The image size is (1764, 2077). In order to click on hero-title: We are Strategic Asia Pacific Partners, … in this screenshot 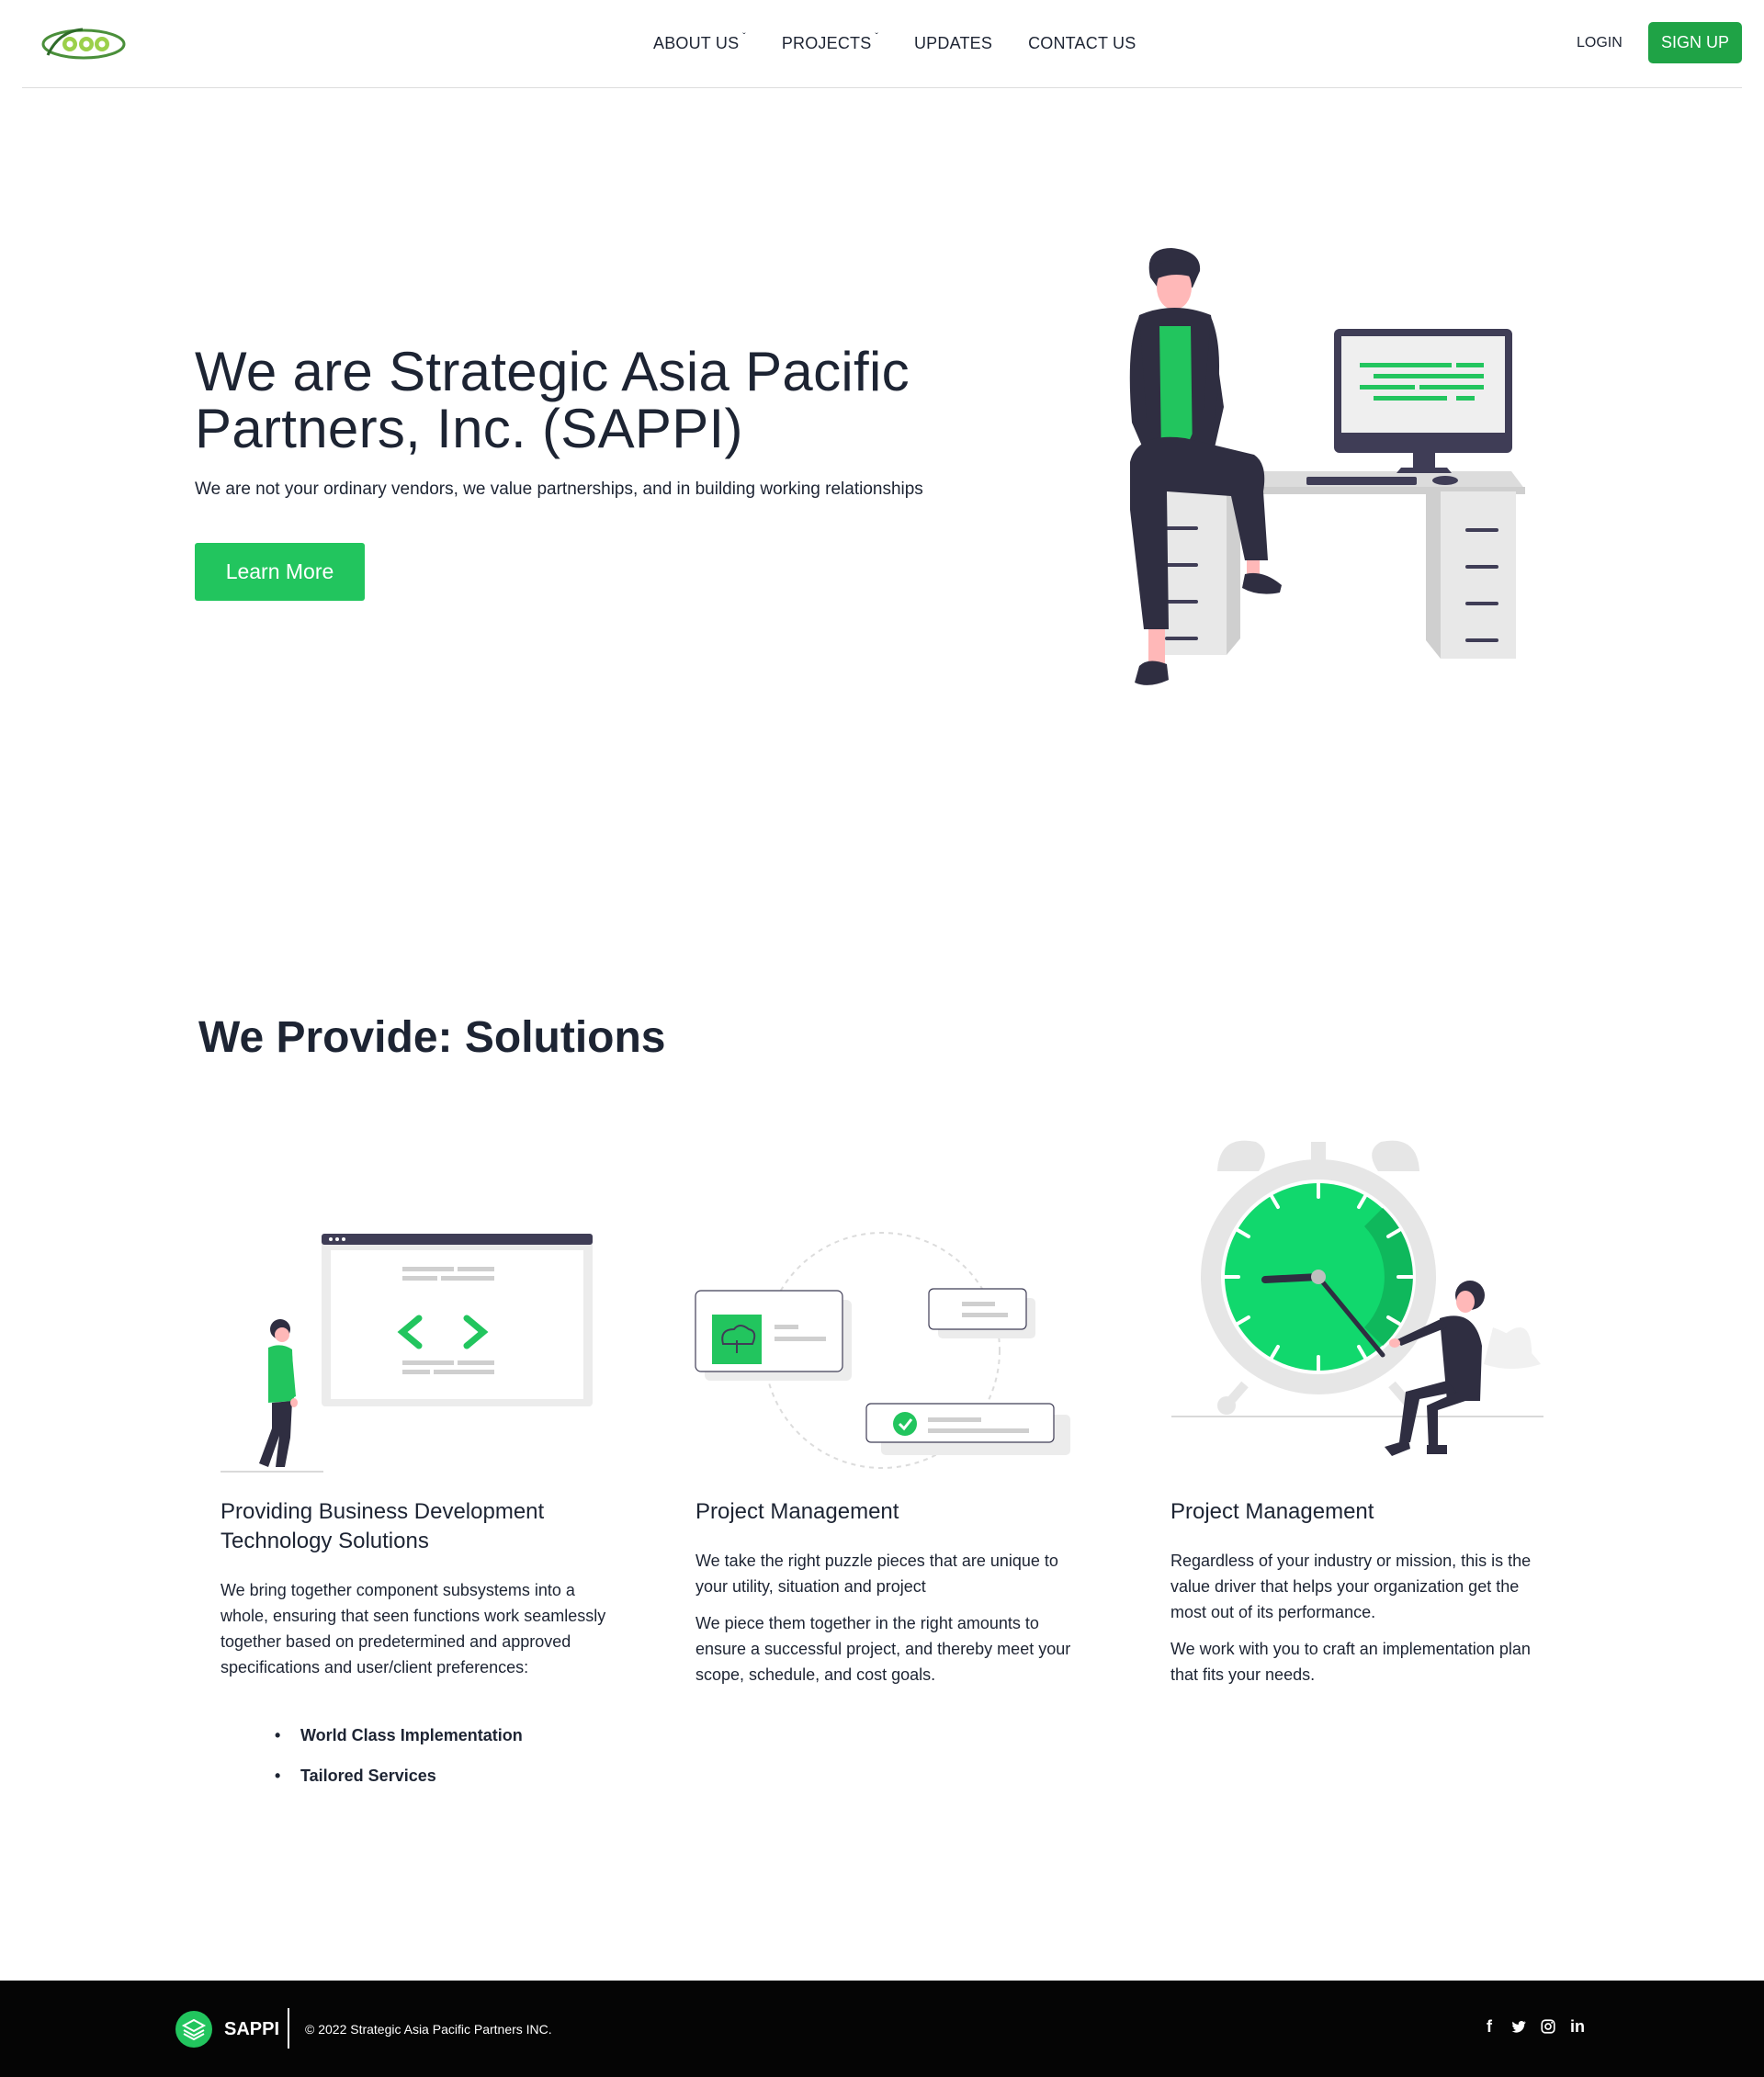, I will do `click(552, 400)`.